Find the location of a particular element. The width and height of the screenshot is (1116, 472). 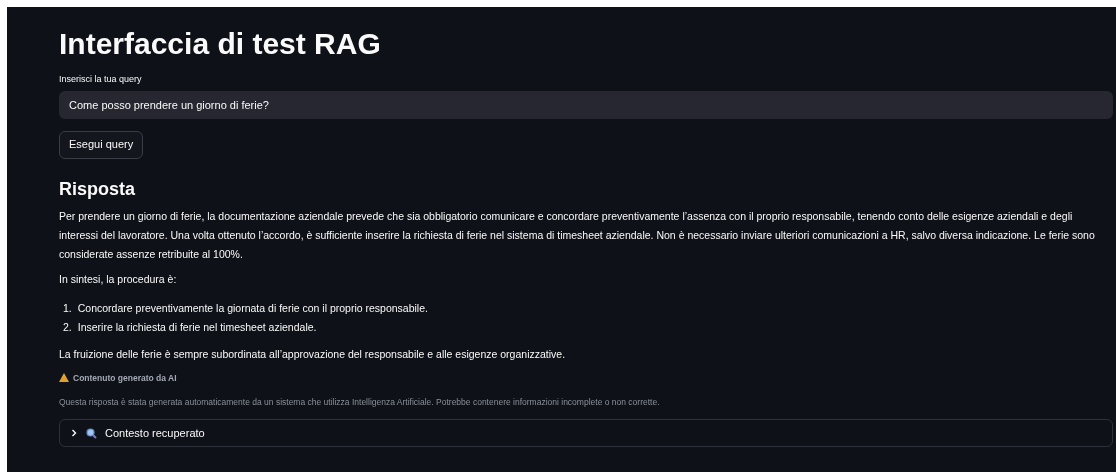

list-item-text: Concordare preventivamente la giornata di ferie con il proprio responsabile. is located at coordinates (252, 308).